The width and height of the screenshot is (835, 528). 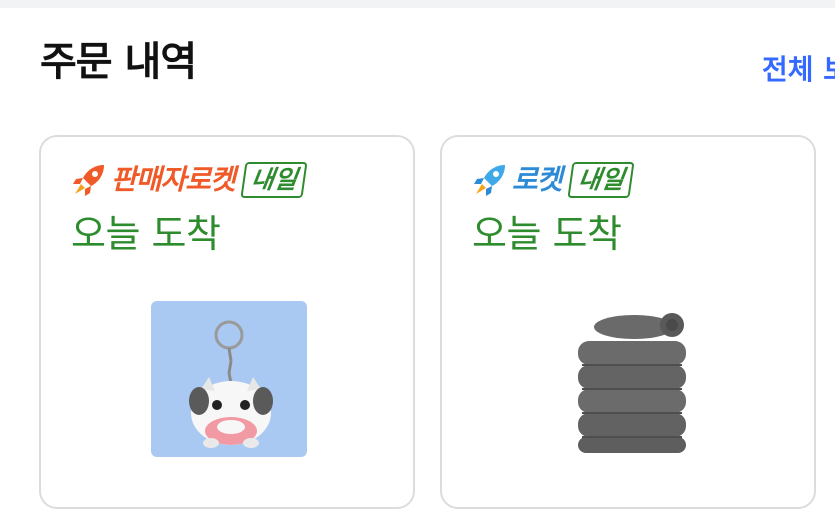 What do you see at coordinates (537, 179) in the screenshot?
I see `delivery-type-label: 로켓` at bounding box center [537, 179].